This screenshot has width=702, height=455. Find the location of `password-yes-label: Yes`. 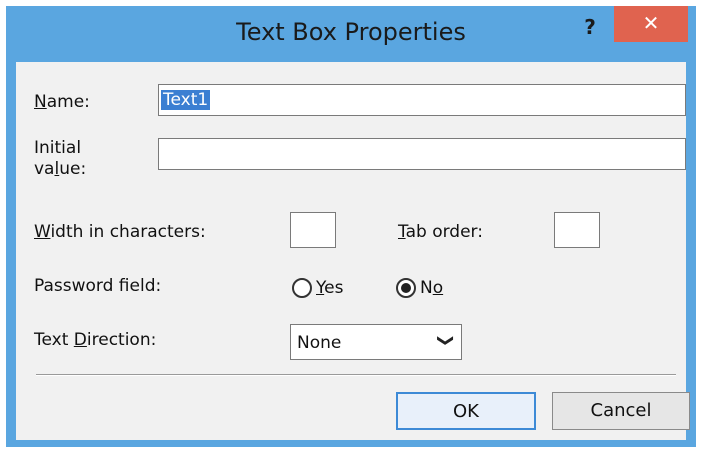

password-yes-label: Yes is located at coordinates (329, 288).